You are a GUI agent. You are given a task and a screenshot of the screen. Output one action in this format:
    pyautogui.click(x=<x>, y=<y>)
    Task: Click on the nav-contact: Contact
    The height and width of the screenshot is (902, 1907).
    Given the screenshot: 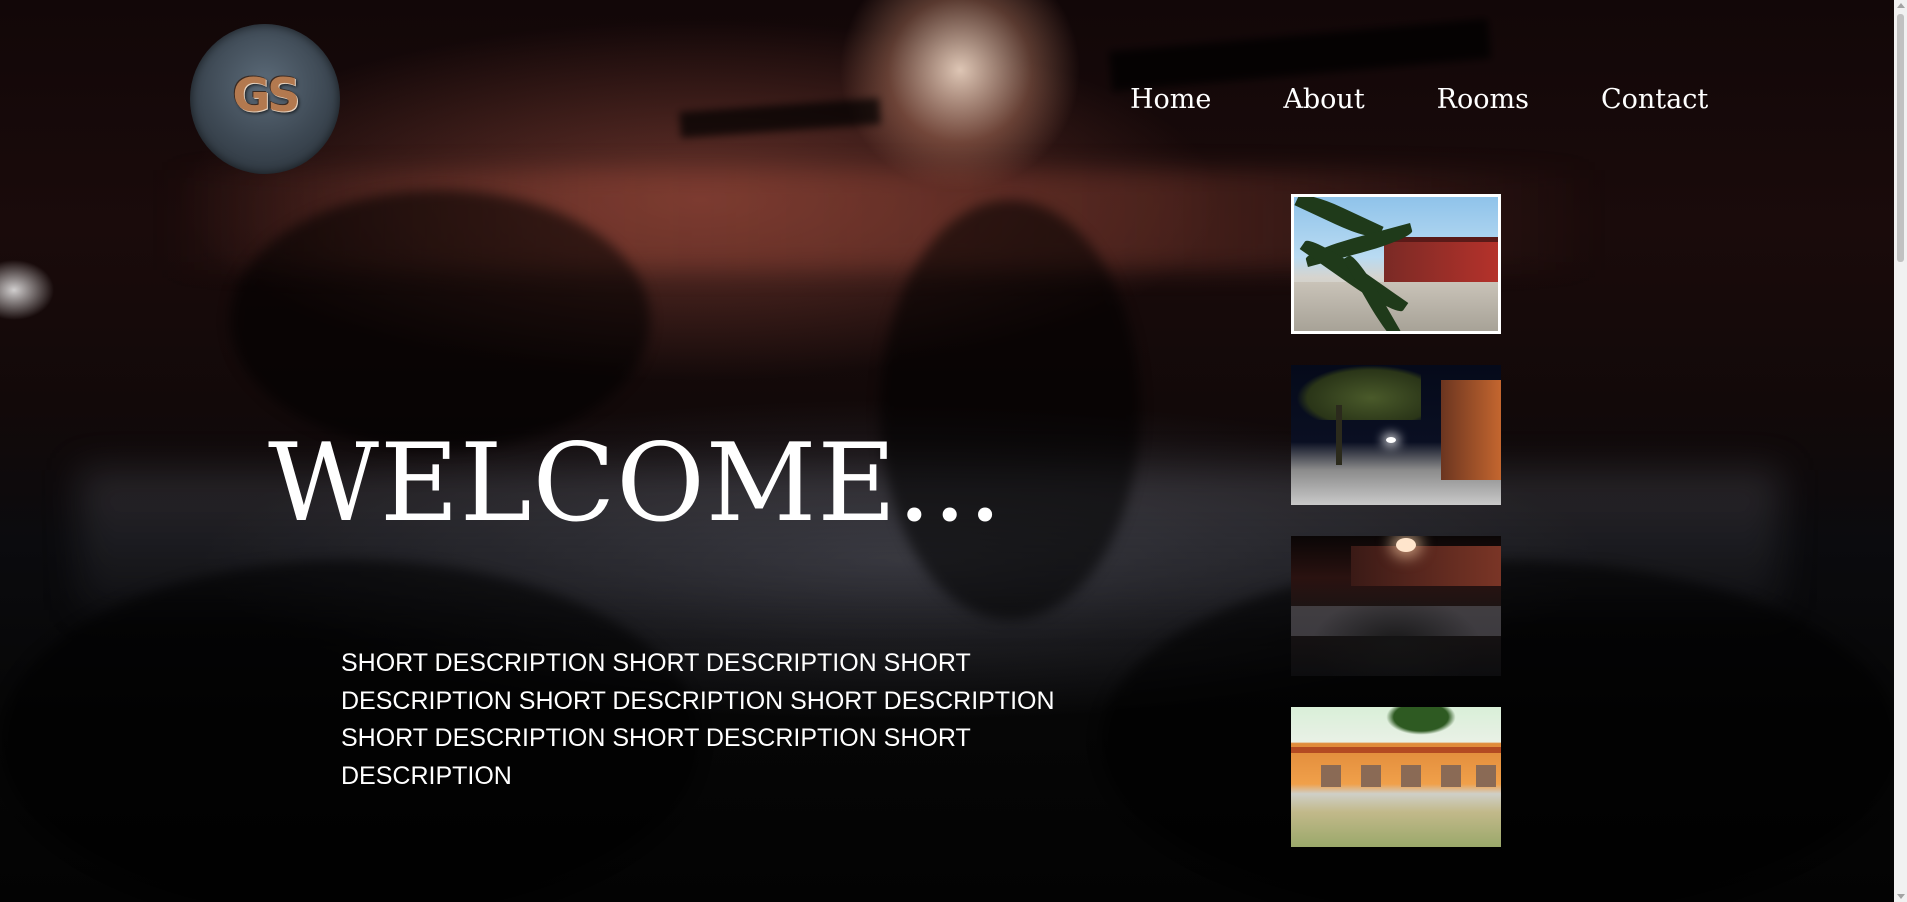 What is the action you would take?
    pyautogui.click(x=1654, y=99)
    